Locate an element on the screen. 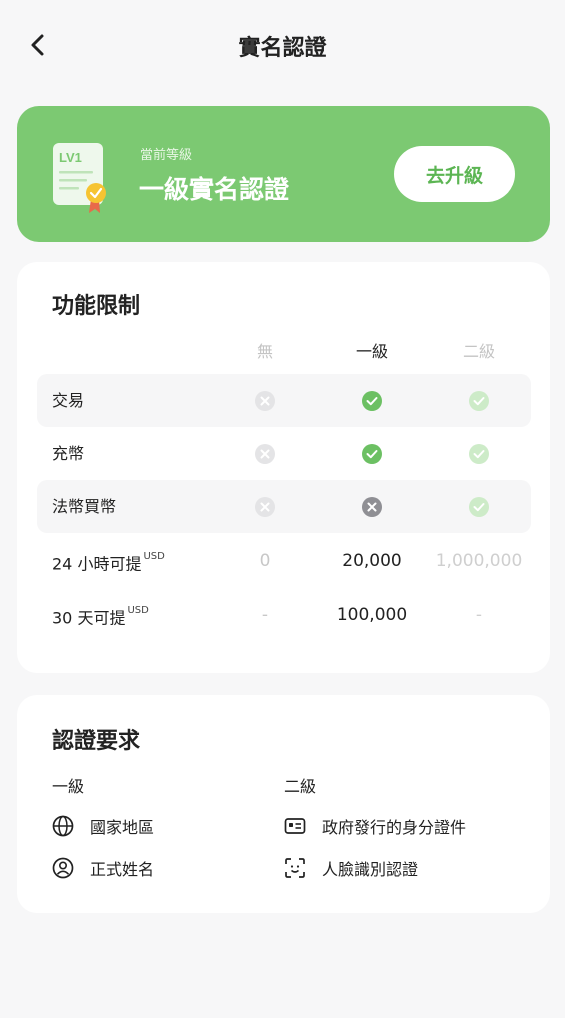  certificate-icon: LV1 is located at coordinates (79, 178).